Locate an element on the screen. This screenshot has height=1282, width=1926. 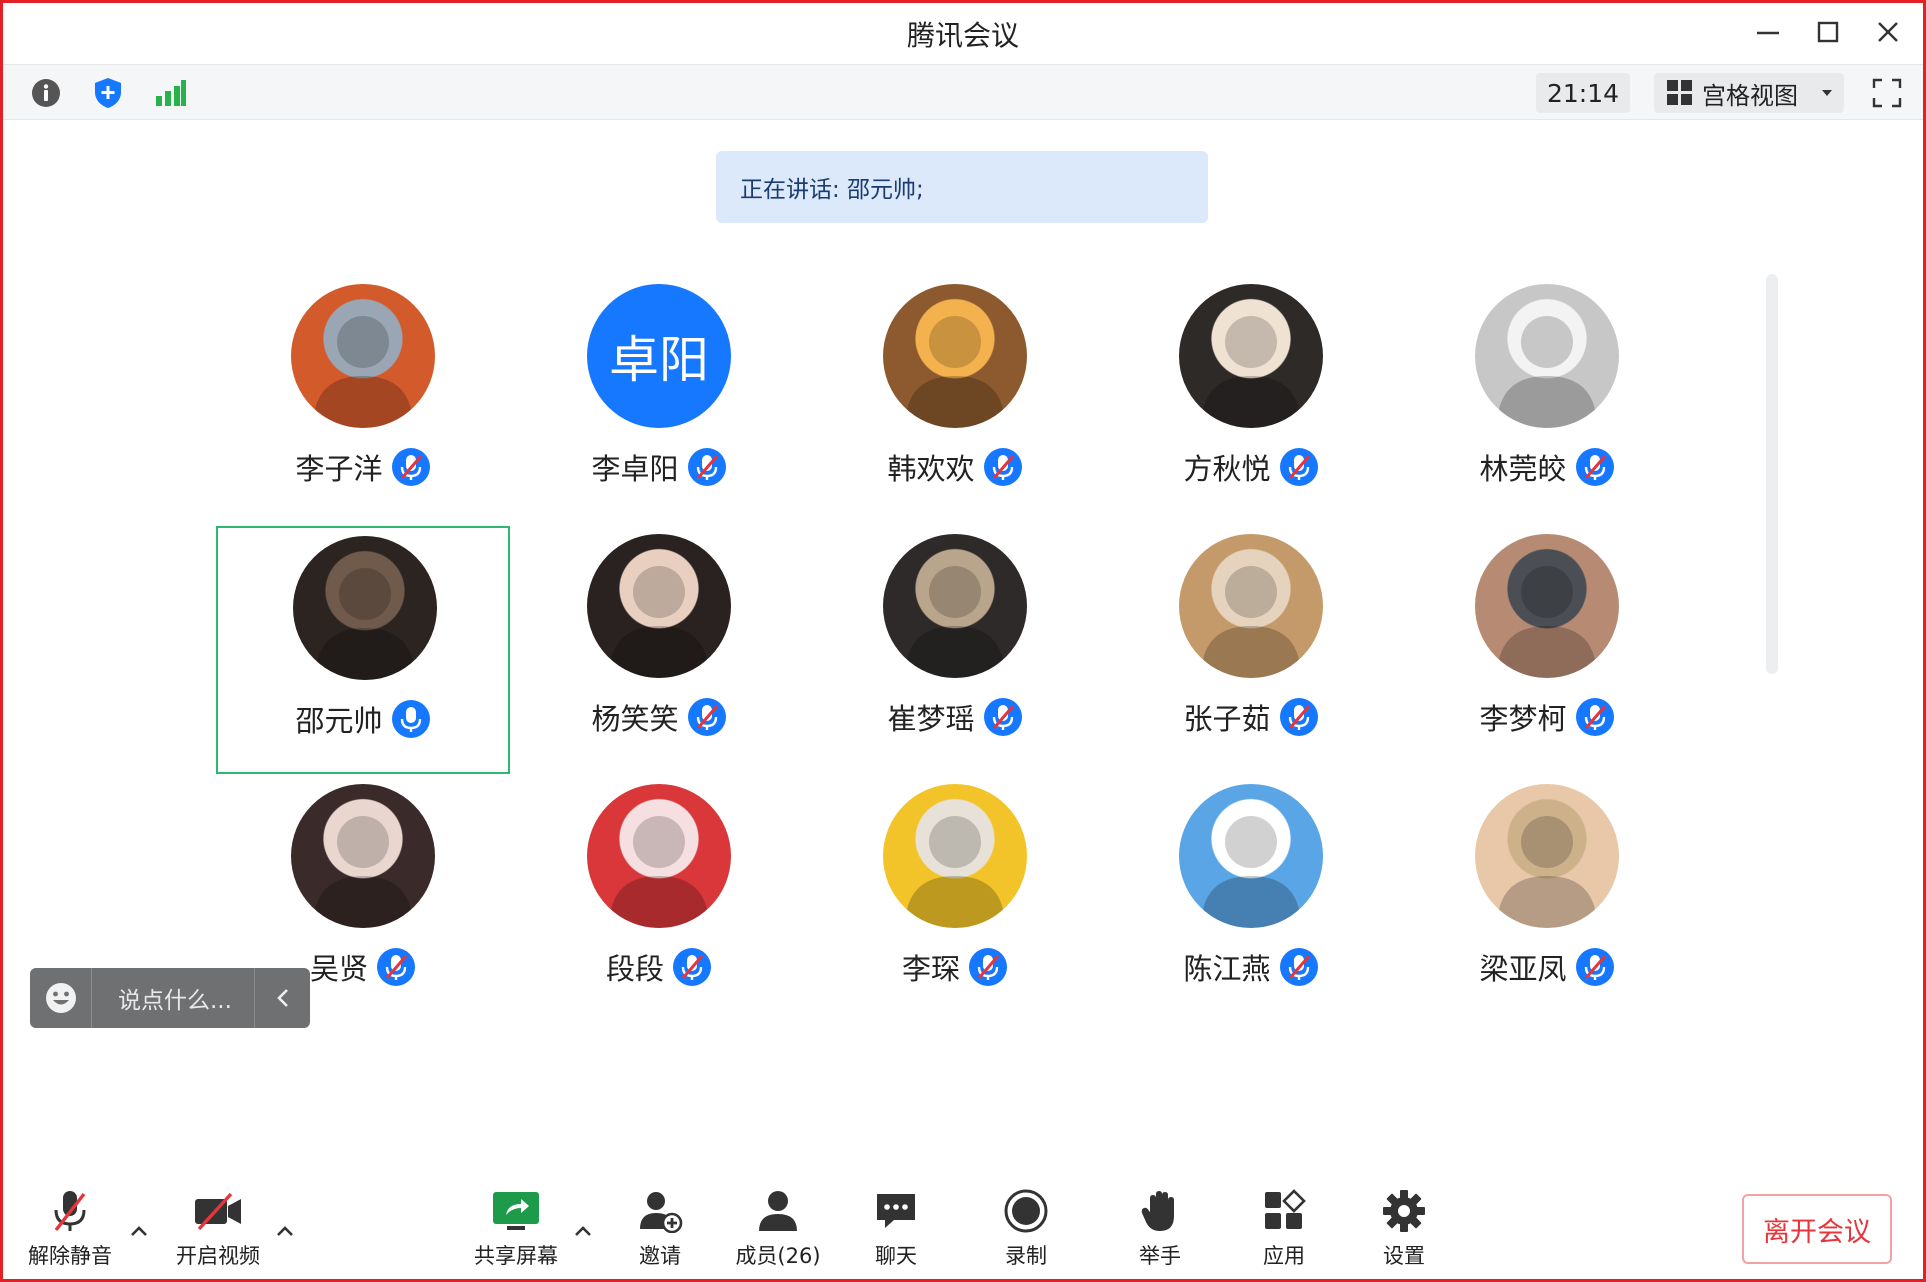
avatar-initials: 卓阳 is located at coordinates (659, 356).